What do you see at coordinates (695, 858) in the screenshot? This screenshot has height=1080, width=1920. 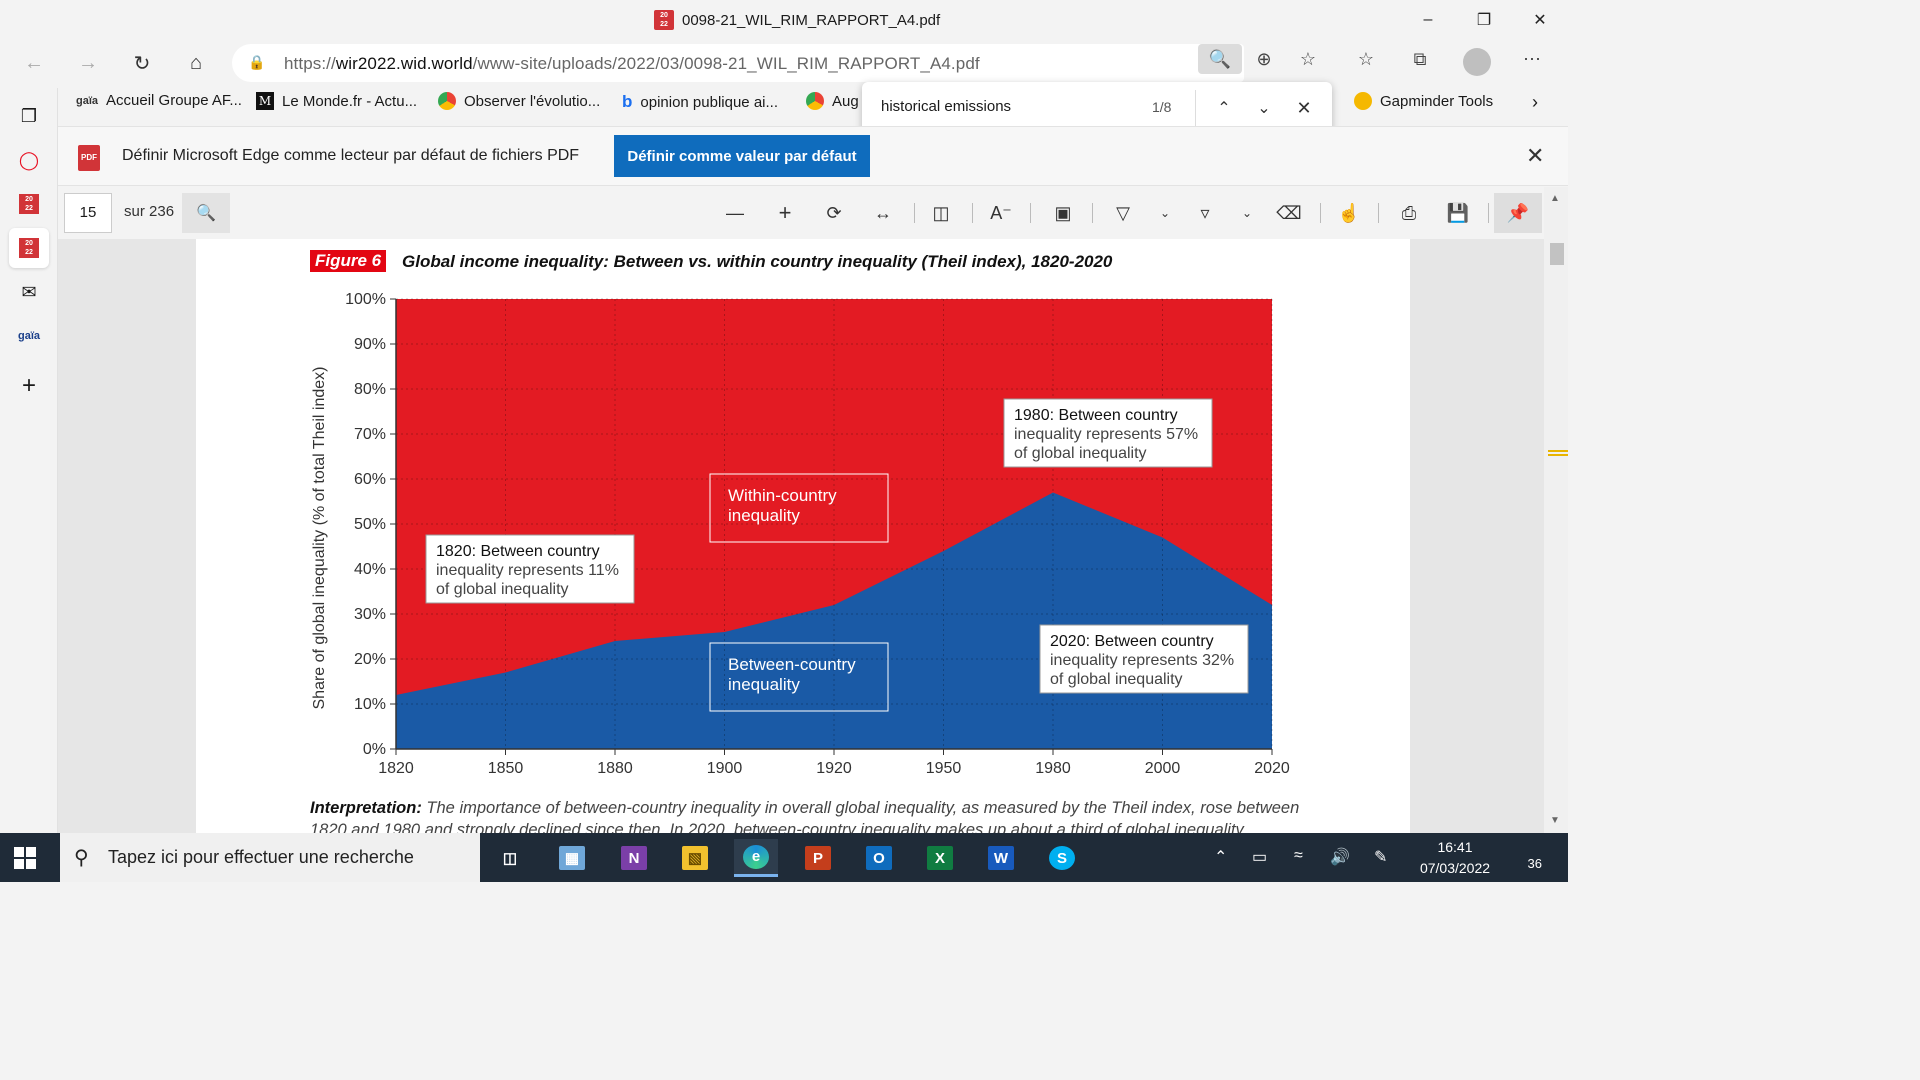 I see `file-explorer-icon: ▧` at bounding box center [695, 858].